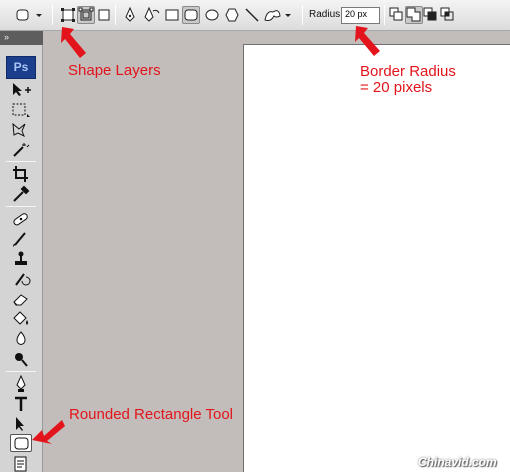  Describe the element at coordinates (21, 239) in the screenshot. I see `brush-tool-icon` at that location.